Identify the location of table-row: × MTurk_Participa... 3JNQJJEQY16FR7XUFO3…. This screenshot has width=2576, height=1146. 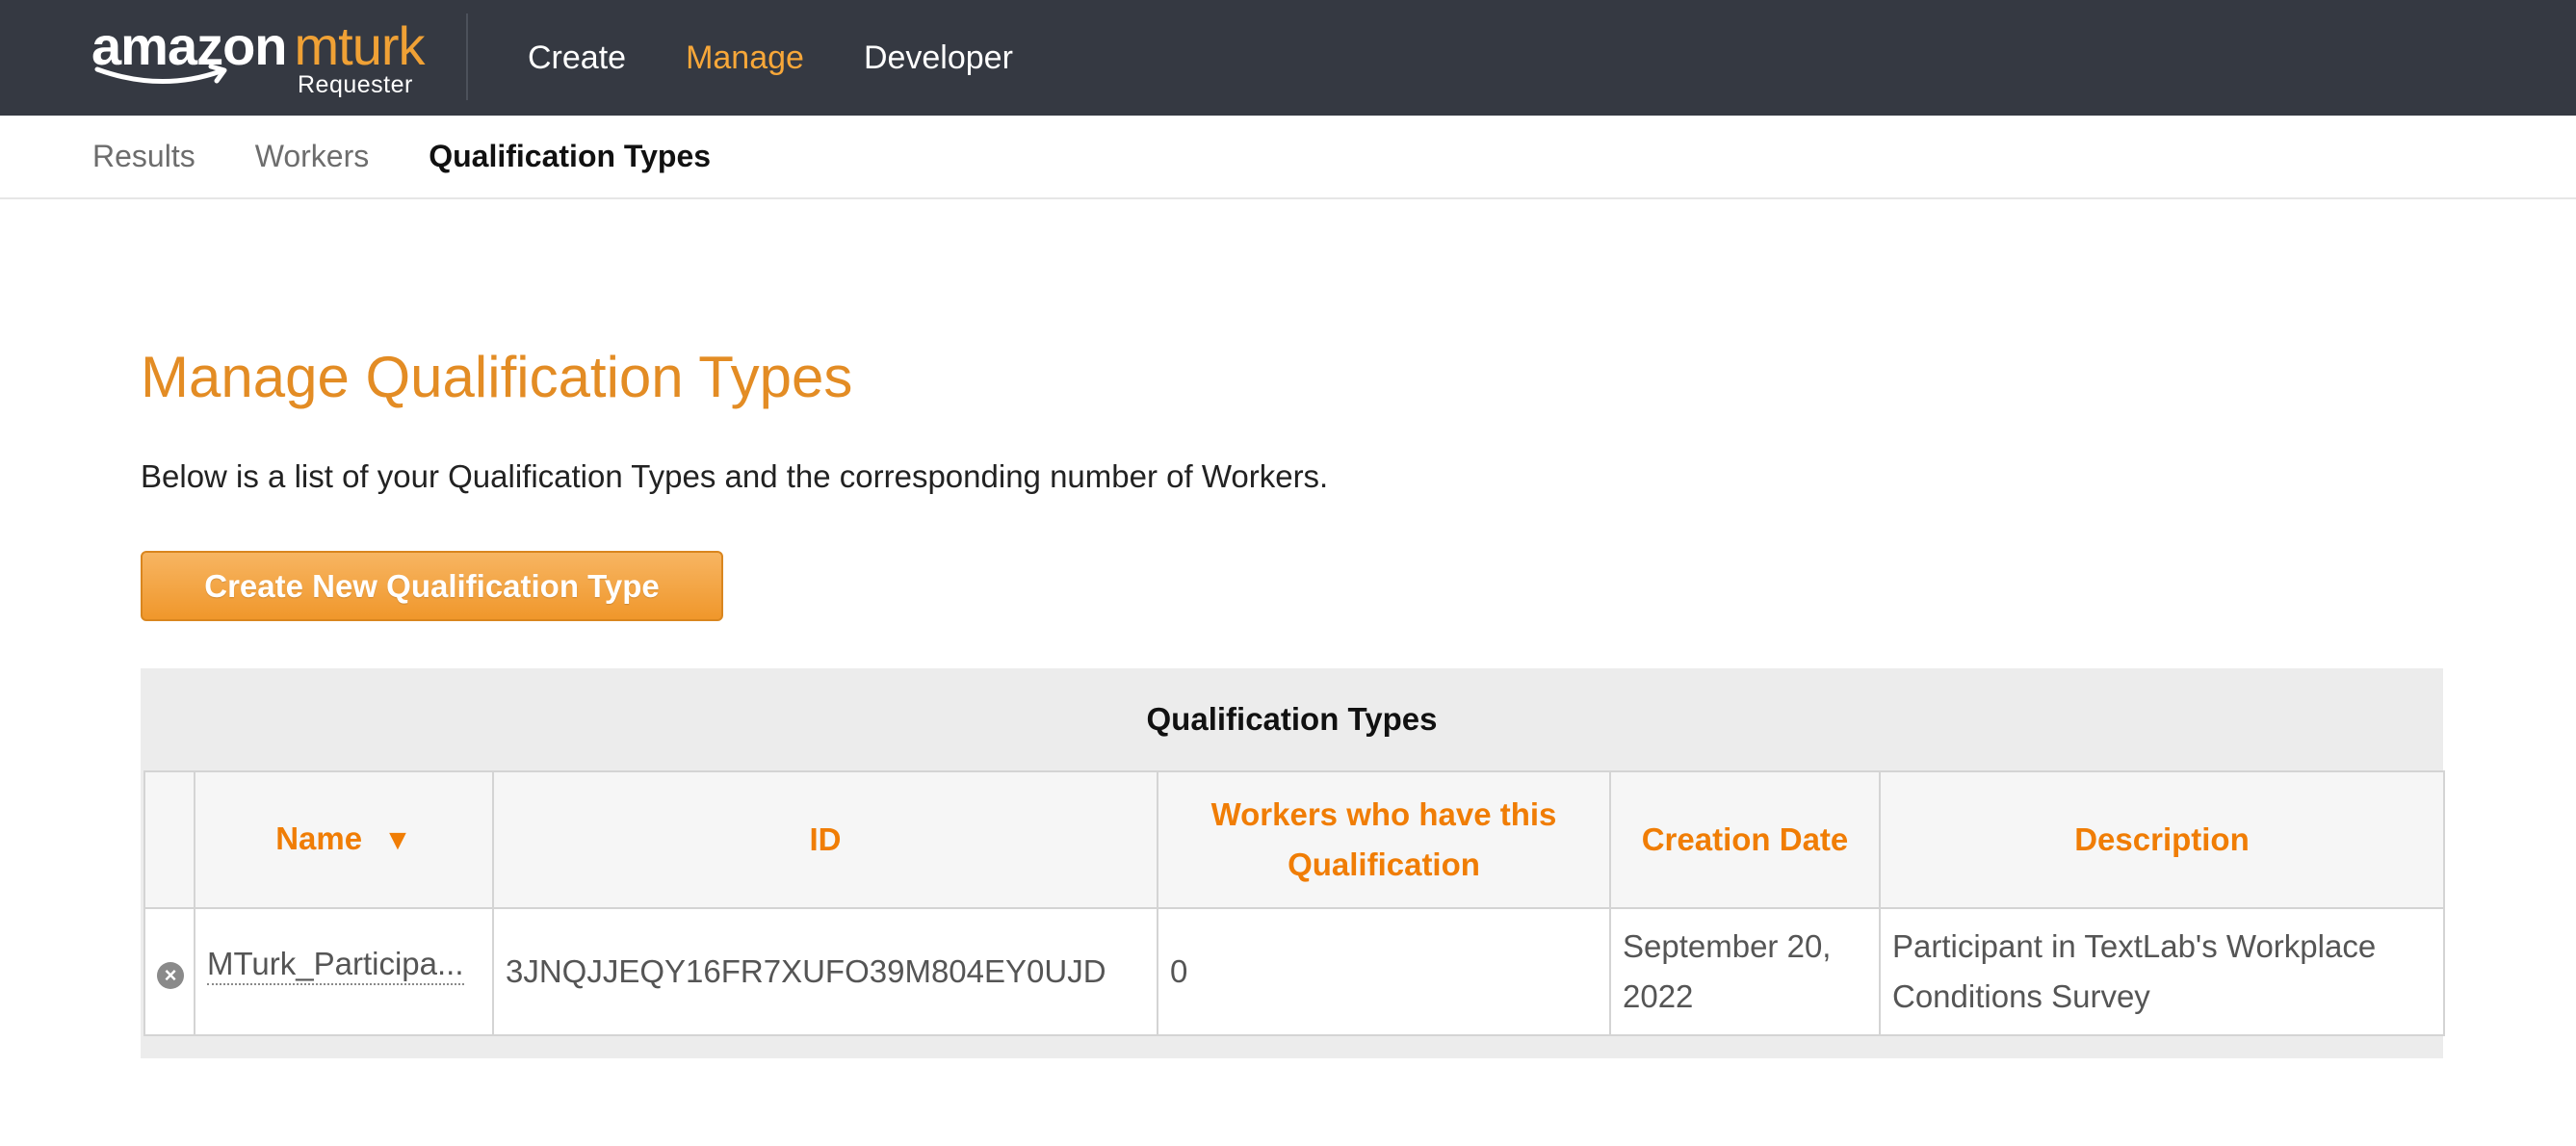
(1294, 971).